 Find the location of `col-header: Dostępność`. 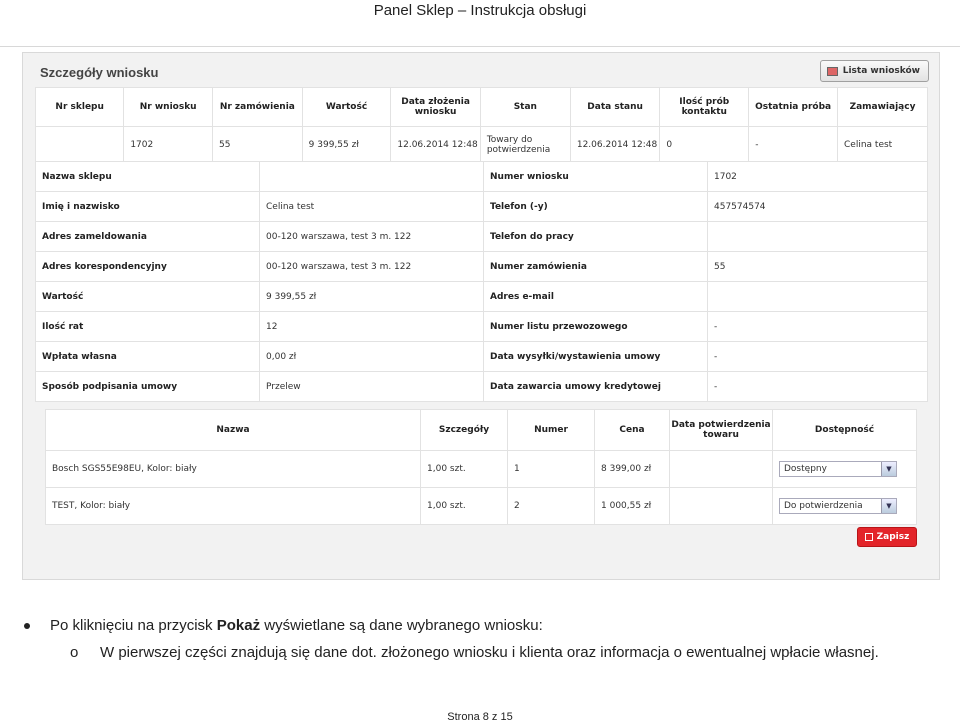

col-header: Dostępność is located at coordinates (844, 430).